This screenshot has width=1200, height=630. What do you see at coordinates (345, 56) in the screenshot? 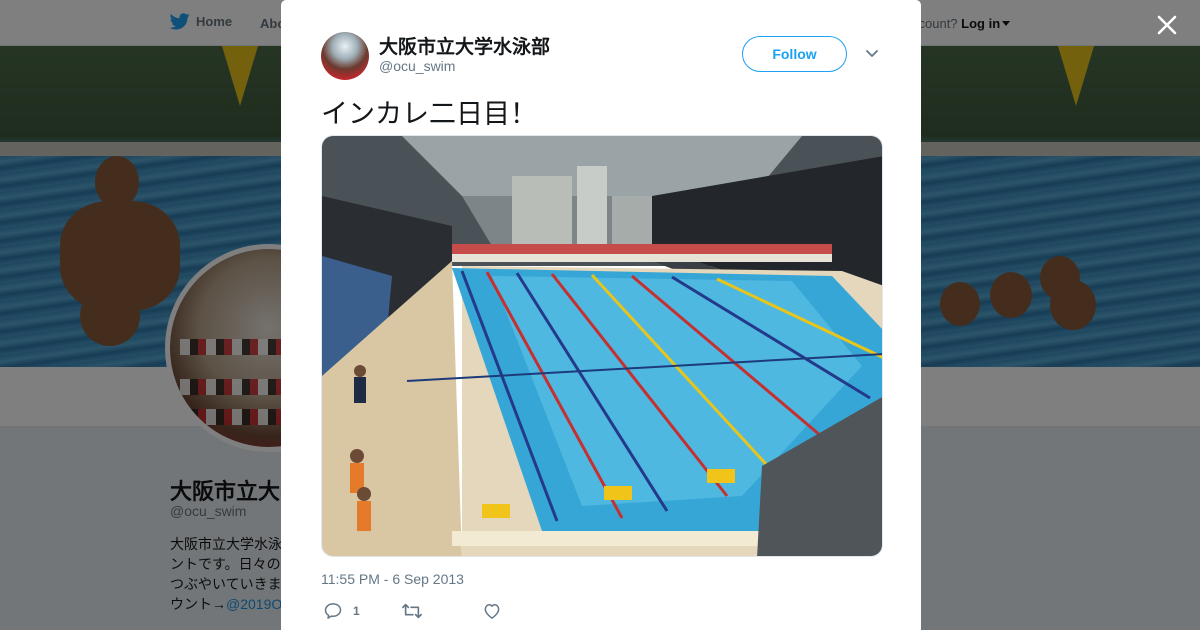
I see `author-avatar` at bounding box center [345, 56].